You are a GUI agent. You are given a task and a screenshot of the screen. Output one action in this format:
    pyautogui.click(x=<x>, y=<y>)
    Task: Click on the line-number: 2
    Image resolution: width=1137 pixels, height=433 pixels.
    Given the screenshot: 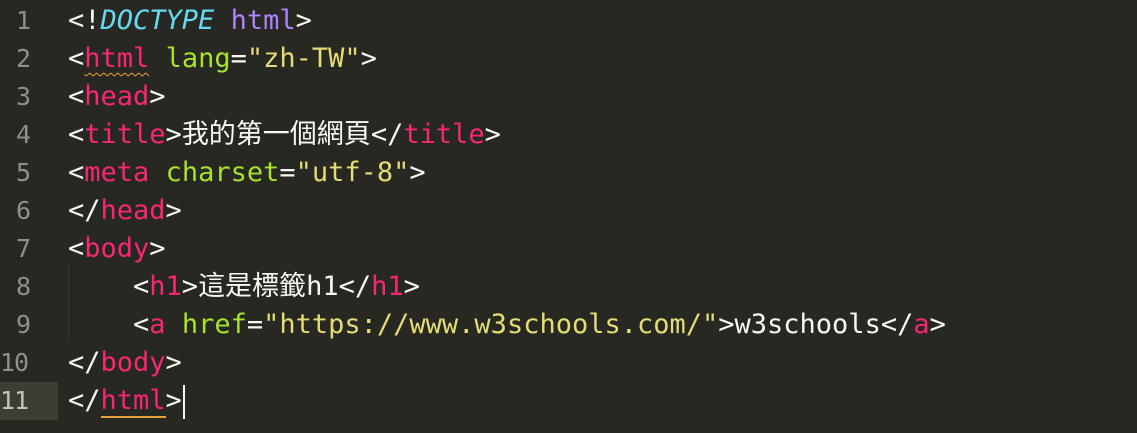 What is the action you would take?
    pyautogui.click(x=29, y=59)
    